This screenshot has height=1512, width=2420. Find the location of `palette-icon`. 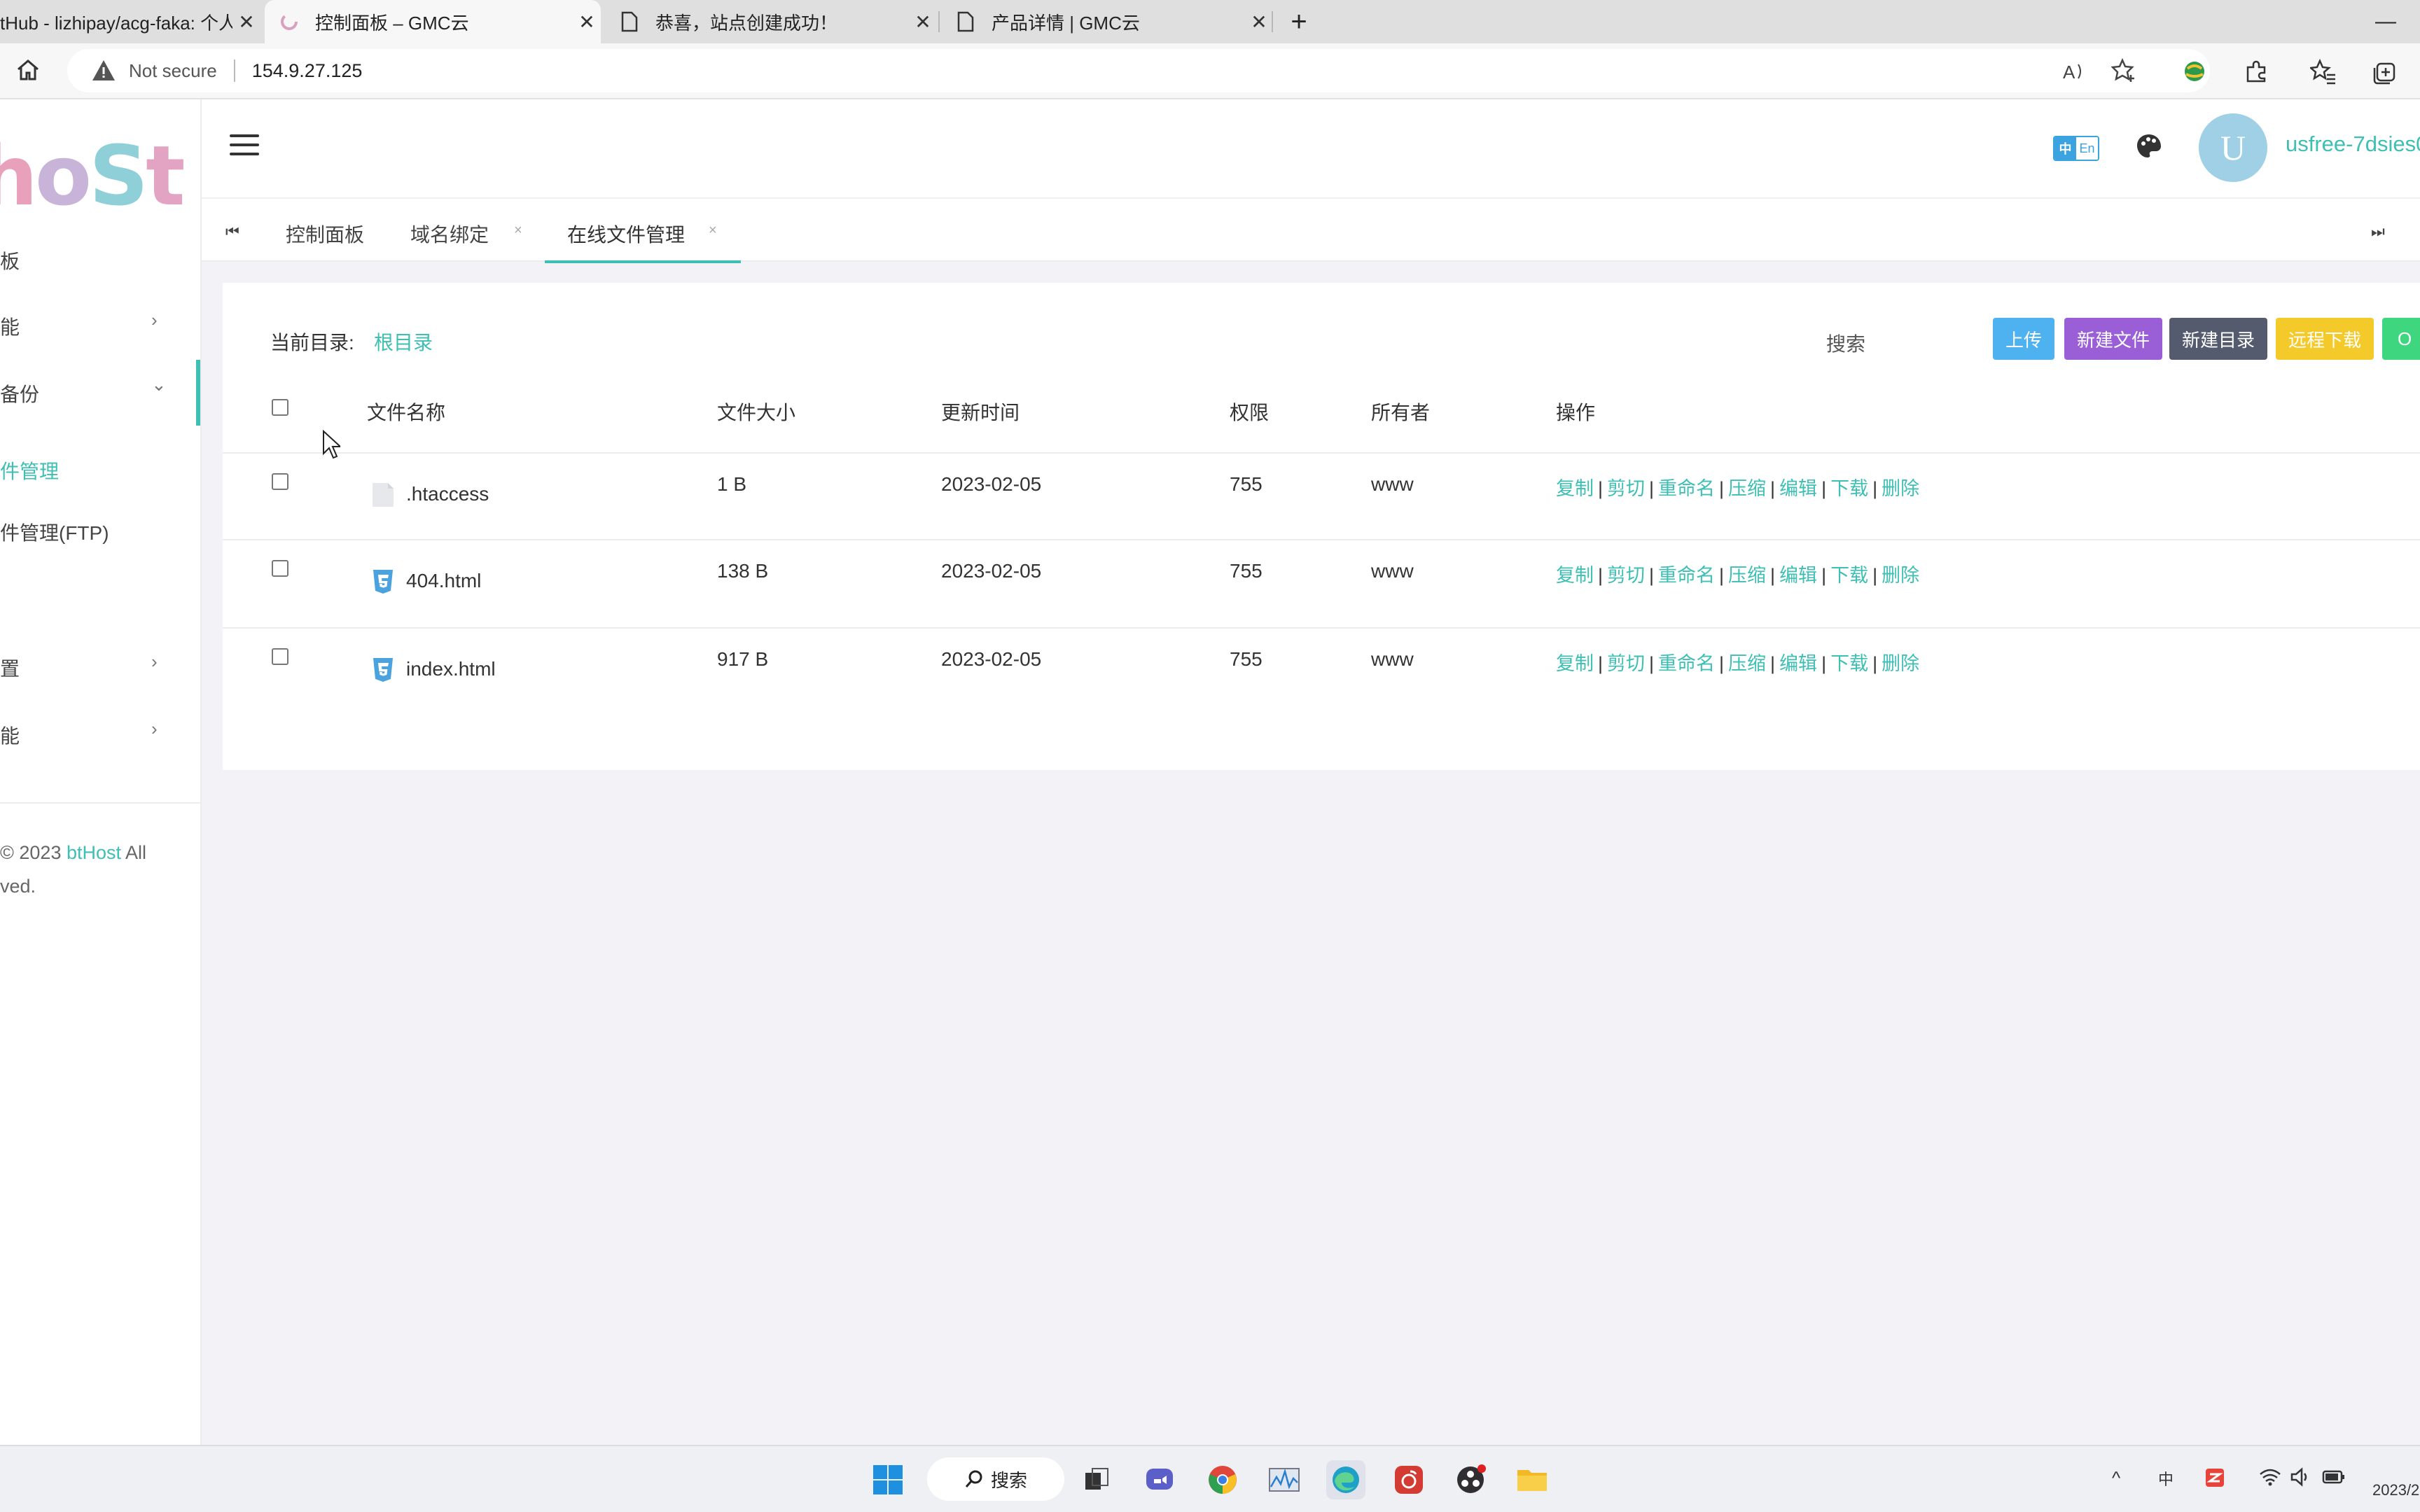

palette-icon is located at coordinates (2149, 146).